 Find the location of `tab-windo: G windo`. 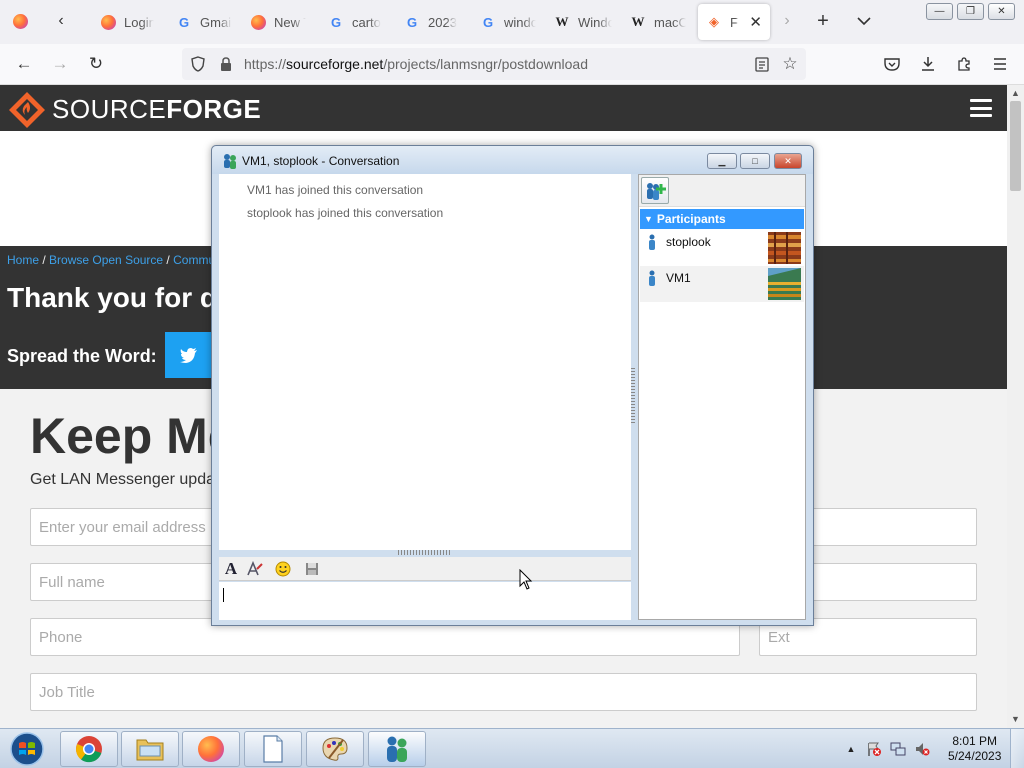

tab-windo: G windo is located at coordinates (508, 22).